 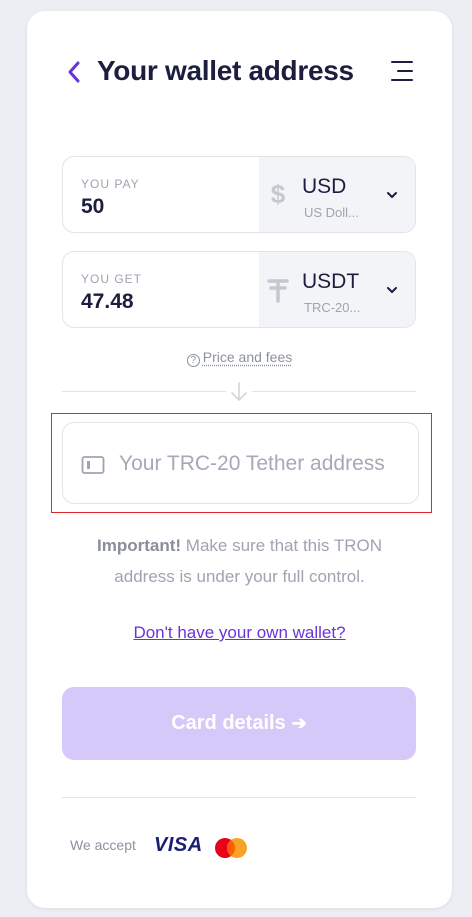 What do you see at coordinates (161, 289) in the screenshot?
I see `you-get-amount-area: YOU GET 47.48` at bounding box center [161, 289].